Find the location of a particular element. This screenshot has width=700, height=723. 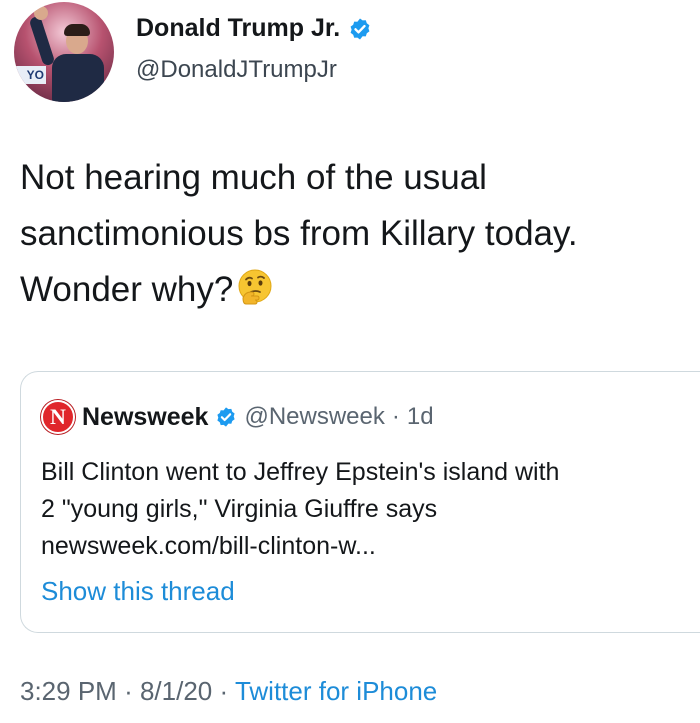

quoted-author-name: Newsweek is located at coordinates (145, 417).